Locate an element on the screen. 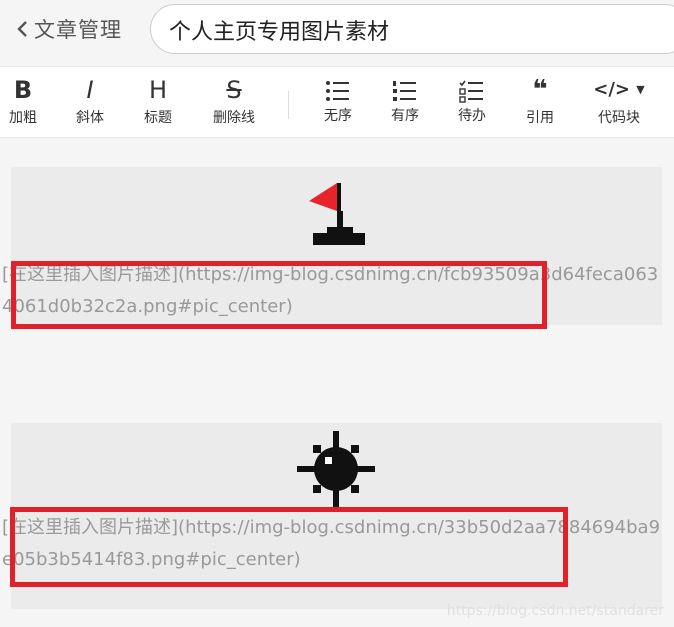 Image resolution: width=674 pixels, height=627 pixels. bold-icon: B is located at coordinates (23, 90).